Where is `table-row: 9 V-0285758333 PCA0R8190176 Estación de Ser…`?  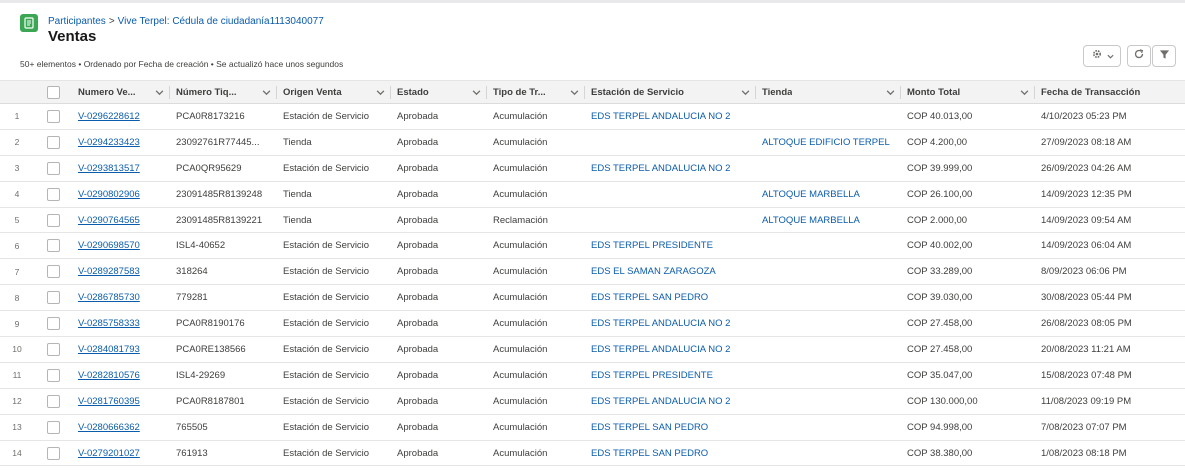 table-row: 9 V-0285758333 PCA0R8190176 Estación de Ser… is located at coordinates (592, 324).